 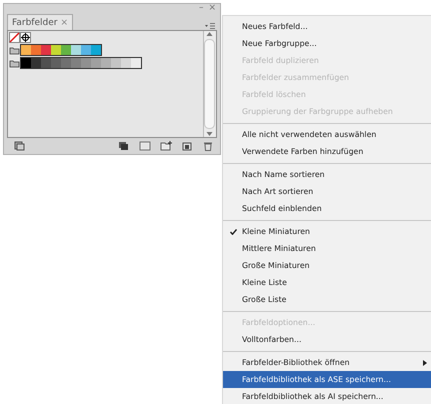 What do you see at coordinates (166, 146) in the screenshot?
I see `new-folder-icon` at bounding box center [166, 146].